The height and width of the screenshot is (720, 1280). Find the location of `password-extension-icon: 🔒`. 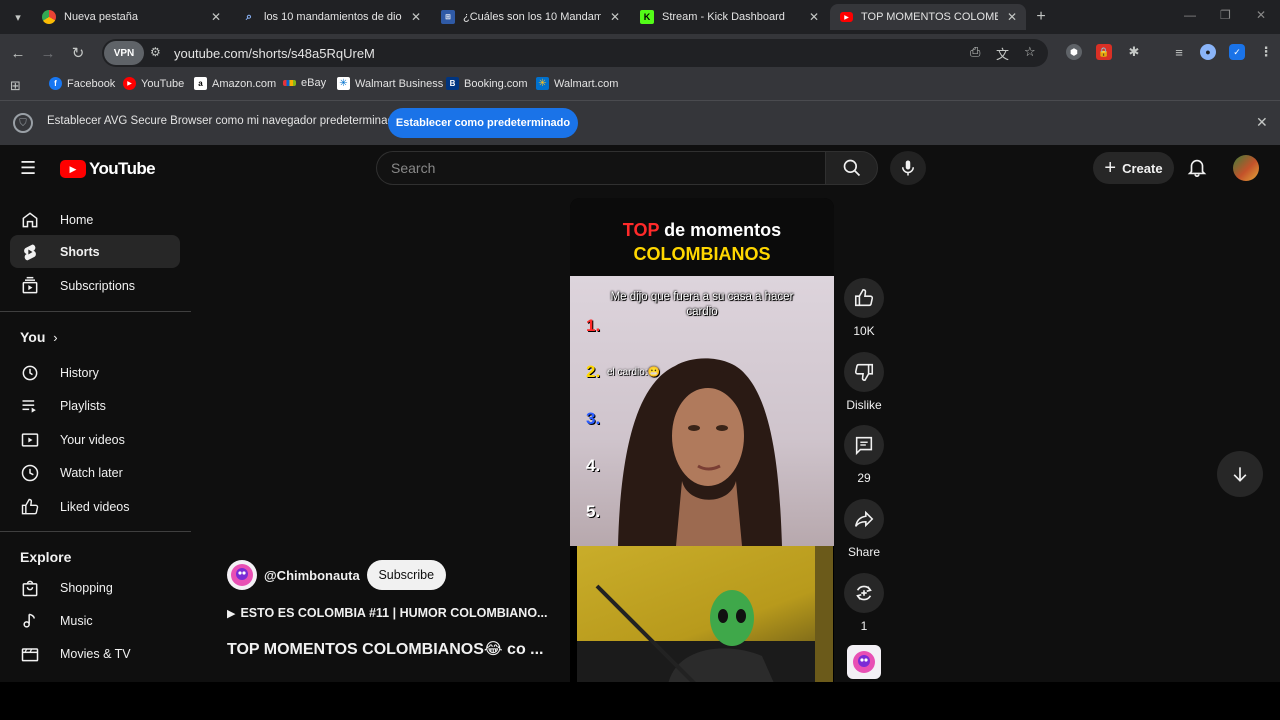

password-extension-icon: 🔒 is located at coordinates (1104, 52).